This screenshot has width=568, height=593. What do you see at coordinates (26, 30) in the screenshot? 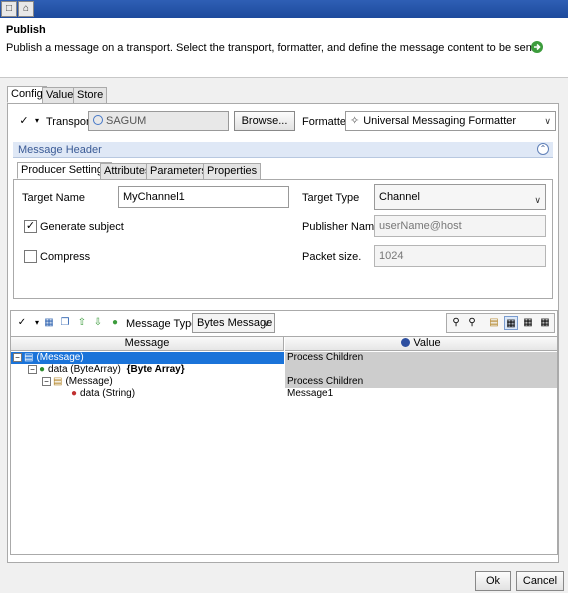
I see `page-title: Publish` at bounding box center [26, 30].